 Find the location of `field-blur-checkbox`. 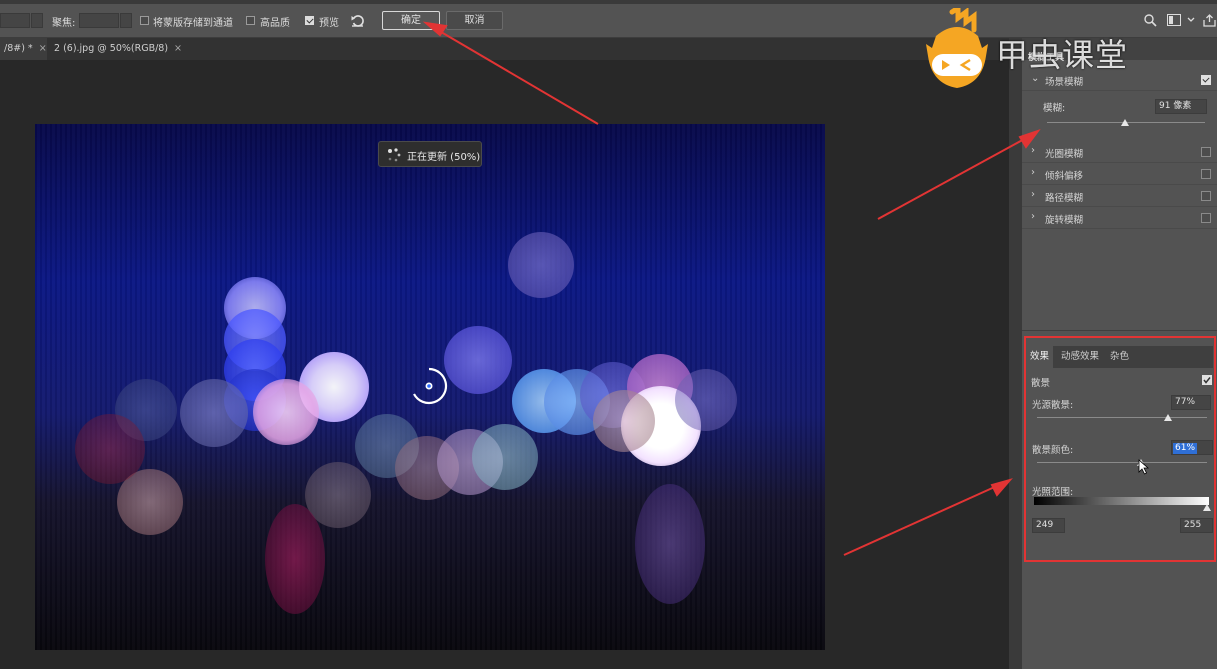

field-blur-checkbox is located at coordinates (1206, 80).